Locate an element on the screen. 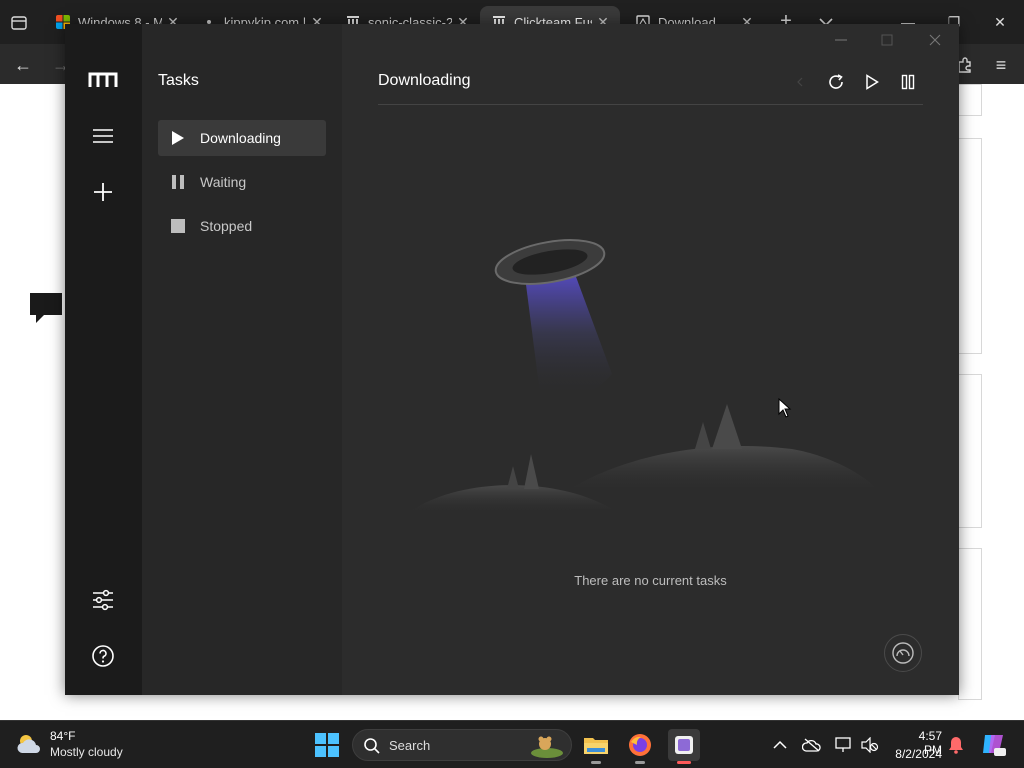  app-icon-rail is located at coordinates (103, 359).